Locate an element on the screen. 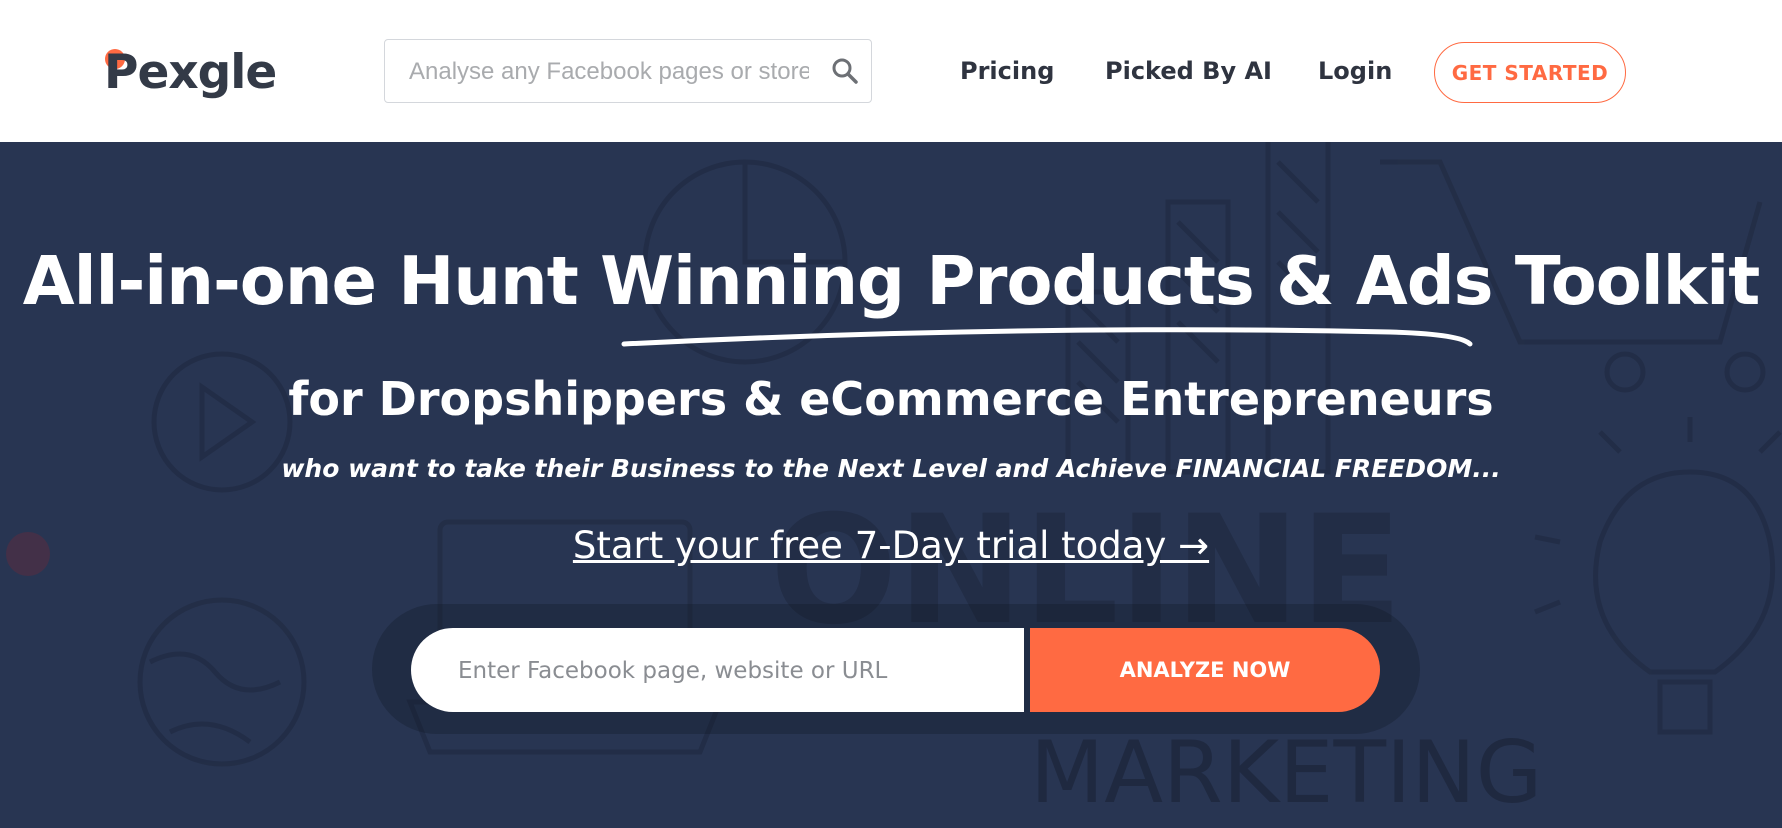  header-search-box is located at coordinates (628, 71).